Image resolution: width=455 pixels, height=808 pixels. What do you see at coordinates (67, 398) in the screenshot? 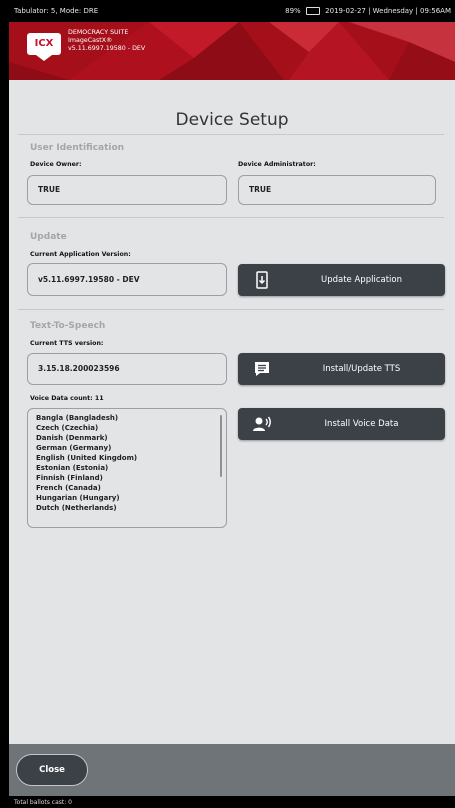
I see `voice-data-count-label: Voice Data count: 11` at bounding box center [67, 398].